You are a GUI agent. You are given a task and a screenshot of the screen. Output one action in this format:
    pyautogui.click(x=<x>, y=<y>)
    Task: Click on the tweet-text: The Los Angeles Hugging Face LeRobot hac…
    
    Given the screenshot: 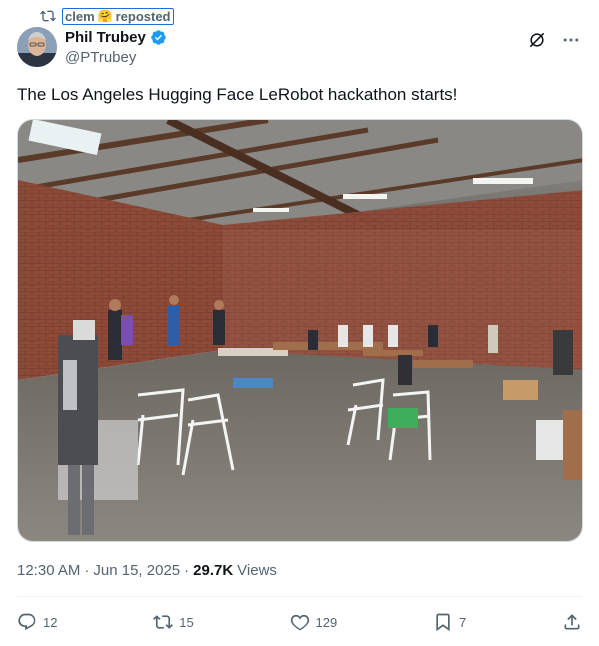 What is the action you would take?
    pyautogui.click(x=237, y=94)
    